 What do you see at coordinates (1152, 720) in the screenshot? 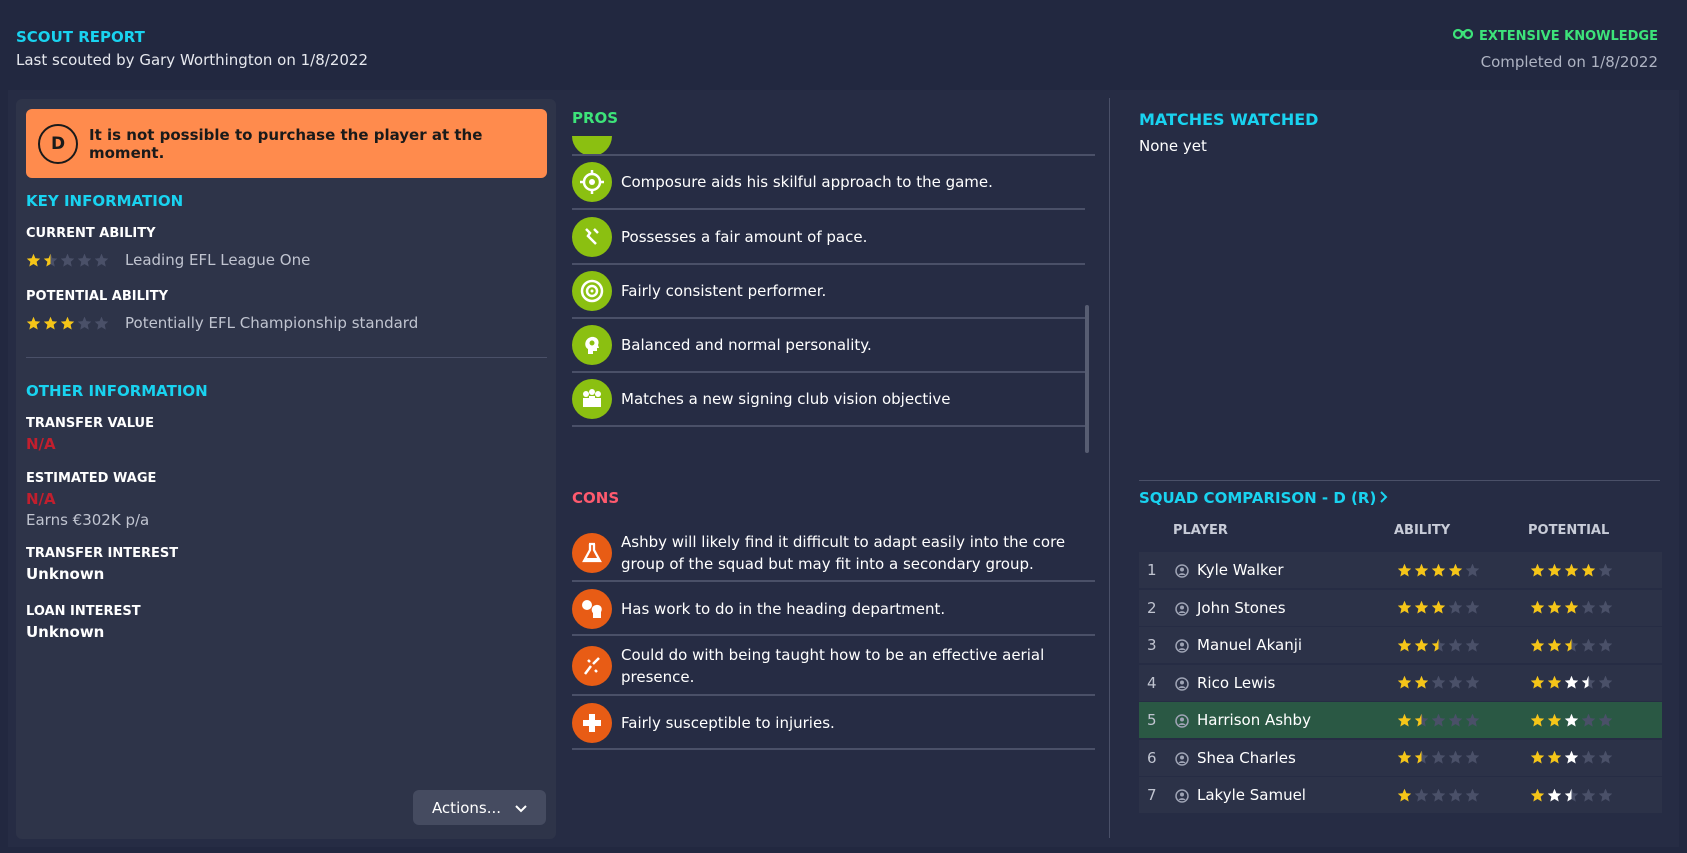
I see `squad-rank: 5` at bounding box center [1152, 720].